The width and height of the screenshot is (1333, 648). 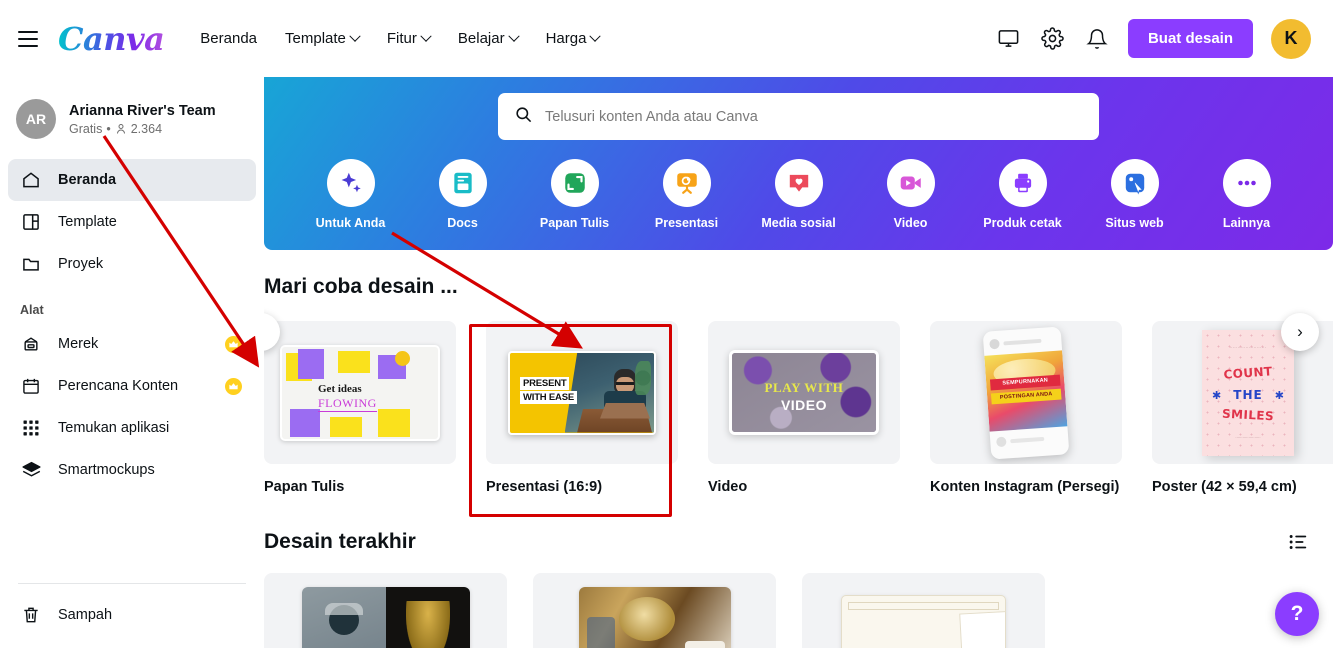 I want to click on gear-icon, so click(x=1053, y=39).